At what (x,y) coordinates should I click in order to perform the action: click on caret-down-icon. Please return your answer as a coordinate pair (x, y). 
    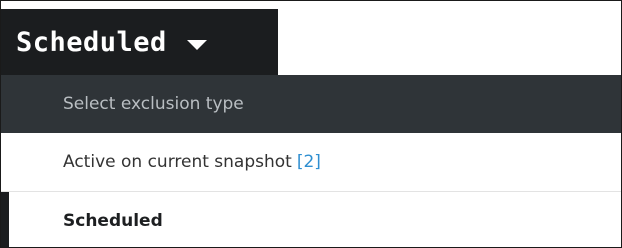
    Looking at the image, I should click on (196, 45).